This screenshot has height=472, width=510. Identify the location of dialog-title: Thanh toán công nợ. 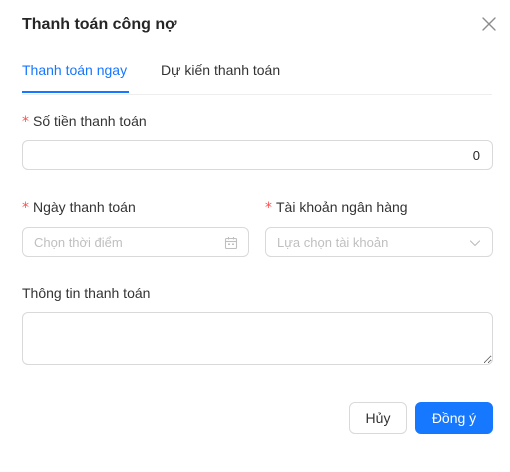
(99, 24).